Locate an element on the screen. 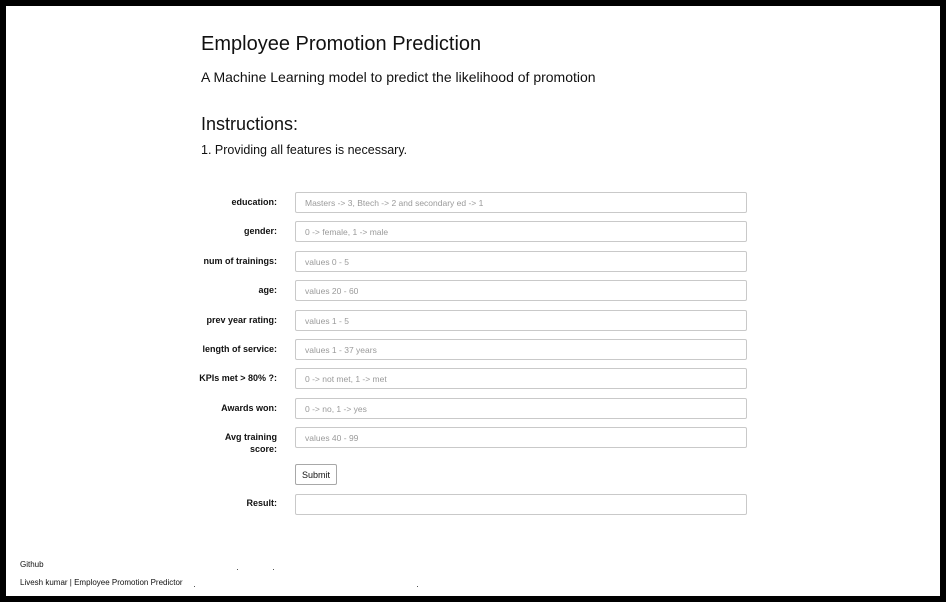 The width and height of the screenshot is (946, 602). education-label: education: is located at coordinates (254, 202).